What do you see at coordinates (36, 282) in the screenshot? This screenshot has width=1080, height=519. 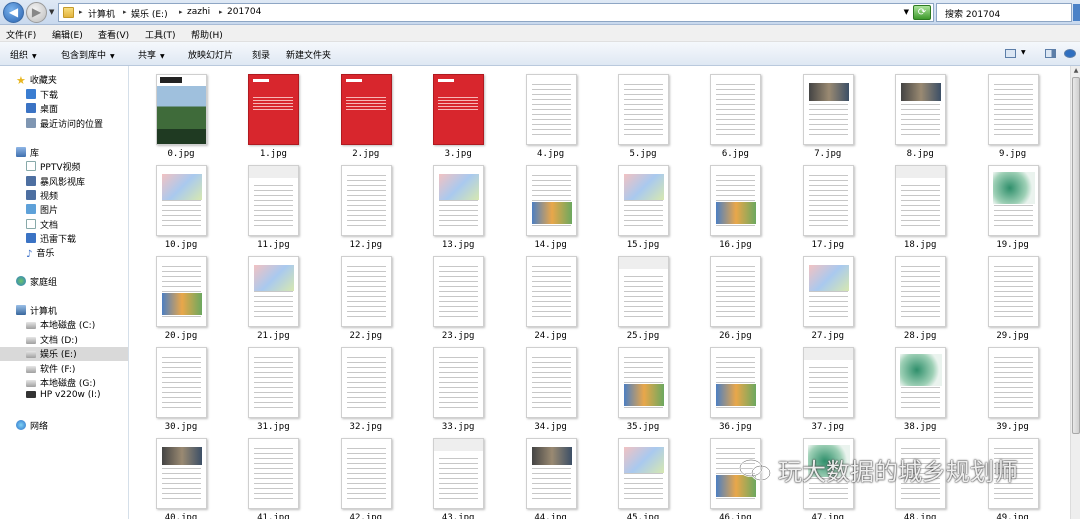 I see `nav-homegroup: 家庭组` at bounding box center [36, 282].